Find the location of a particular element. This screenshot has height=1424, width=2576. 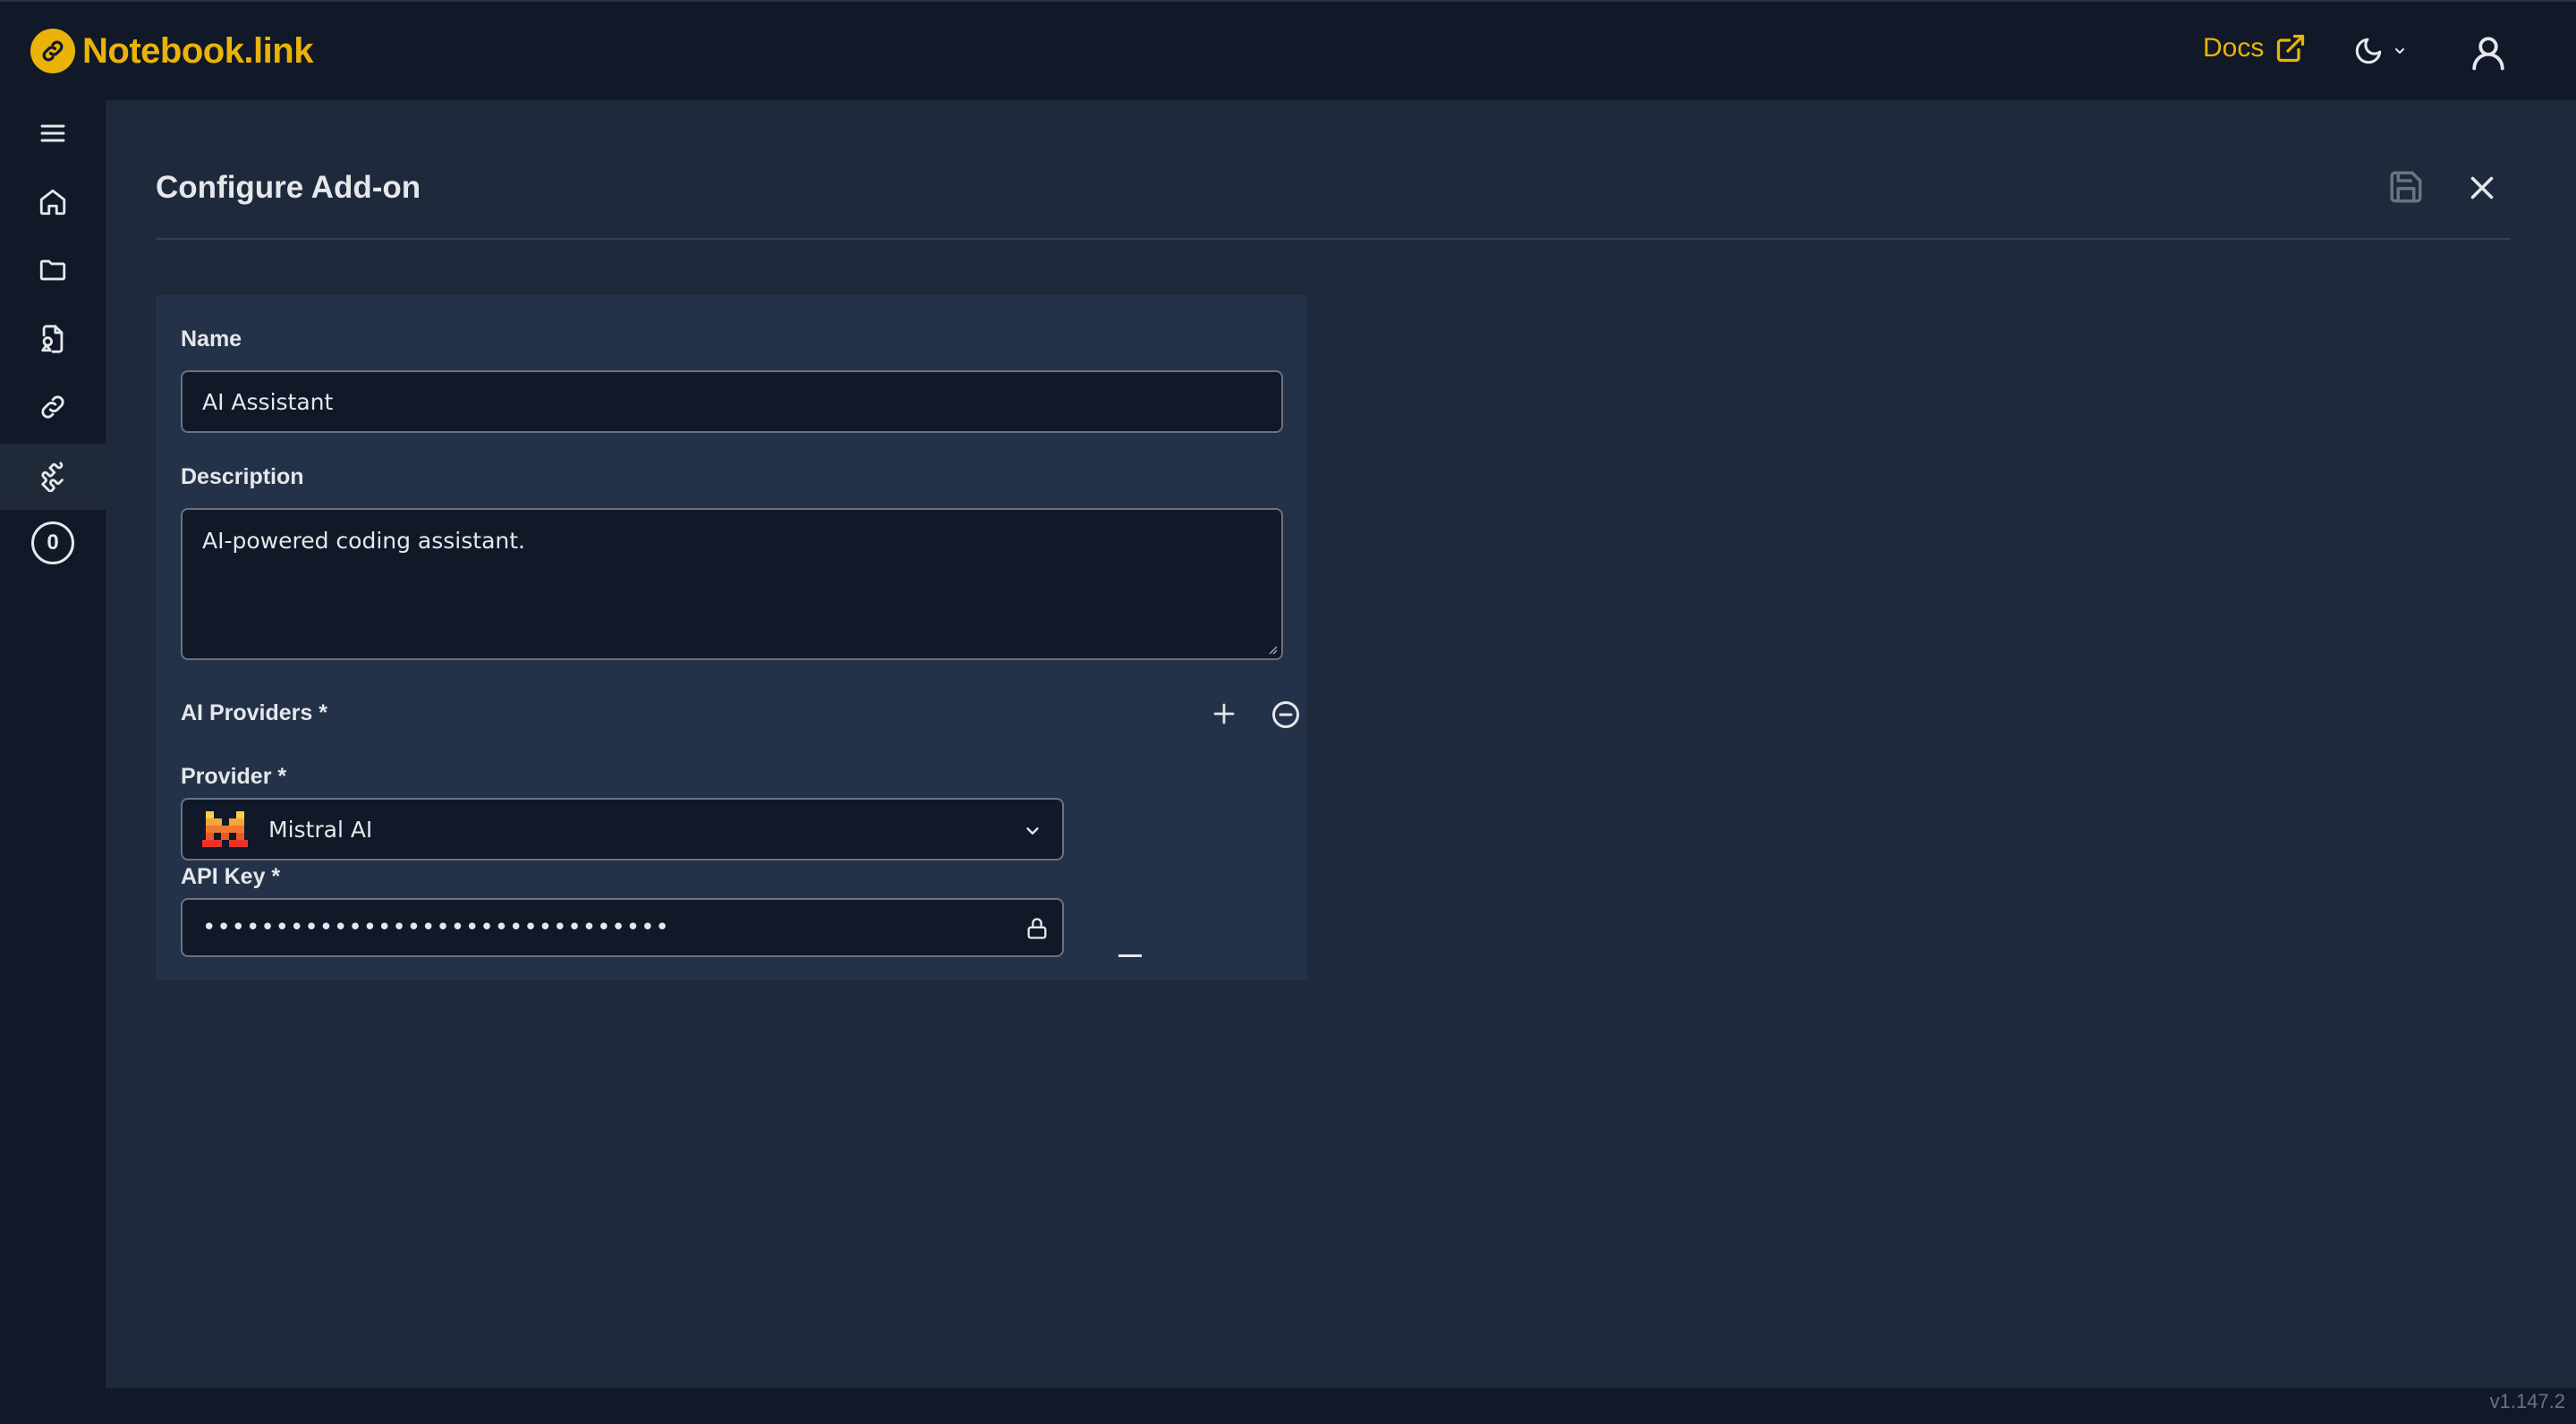

description-label: Description is located at coordinates (242, 476).